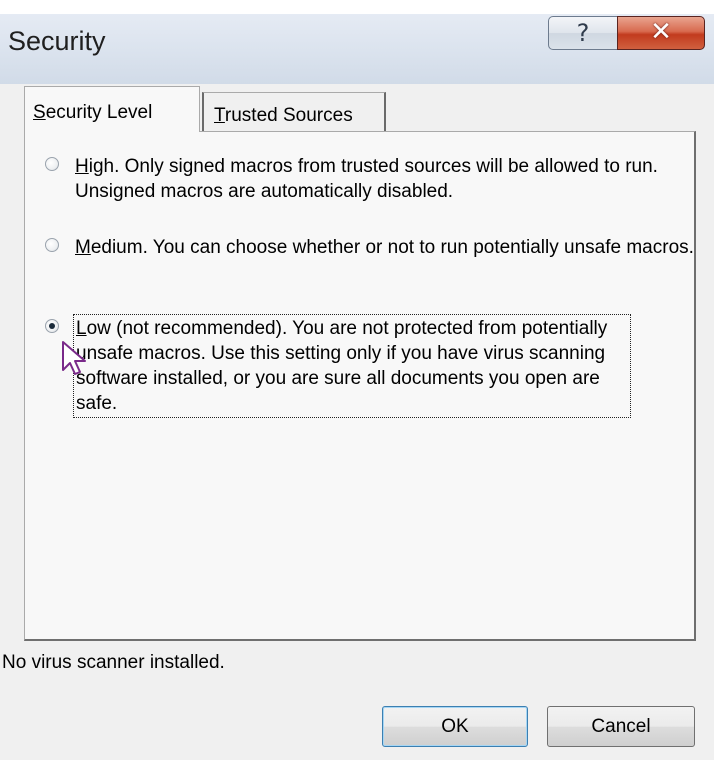 This screenshot has width=714, height=760. I want to click on option-high-accel: H, so click(82, 166).